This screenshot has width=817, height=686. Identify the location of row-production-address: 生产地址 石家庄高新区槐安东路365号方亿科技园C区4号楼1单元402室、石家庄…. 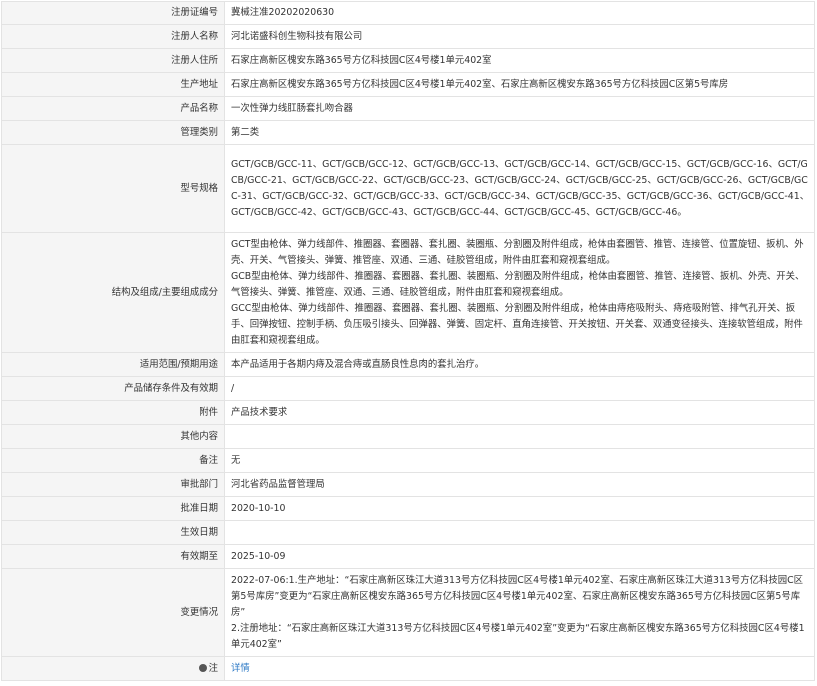
(408, 84).